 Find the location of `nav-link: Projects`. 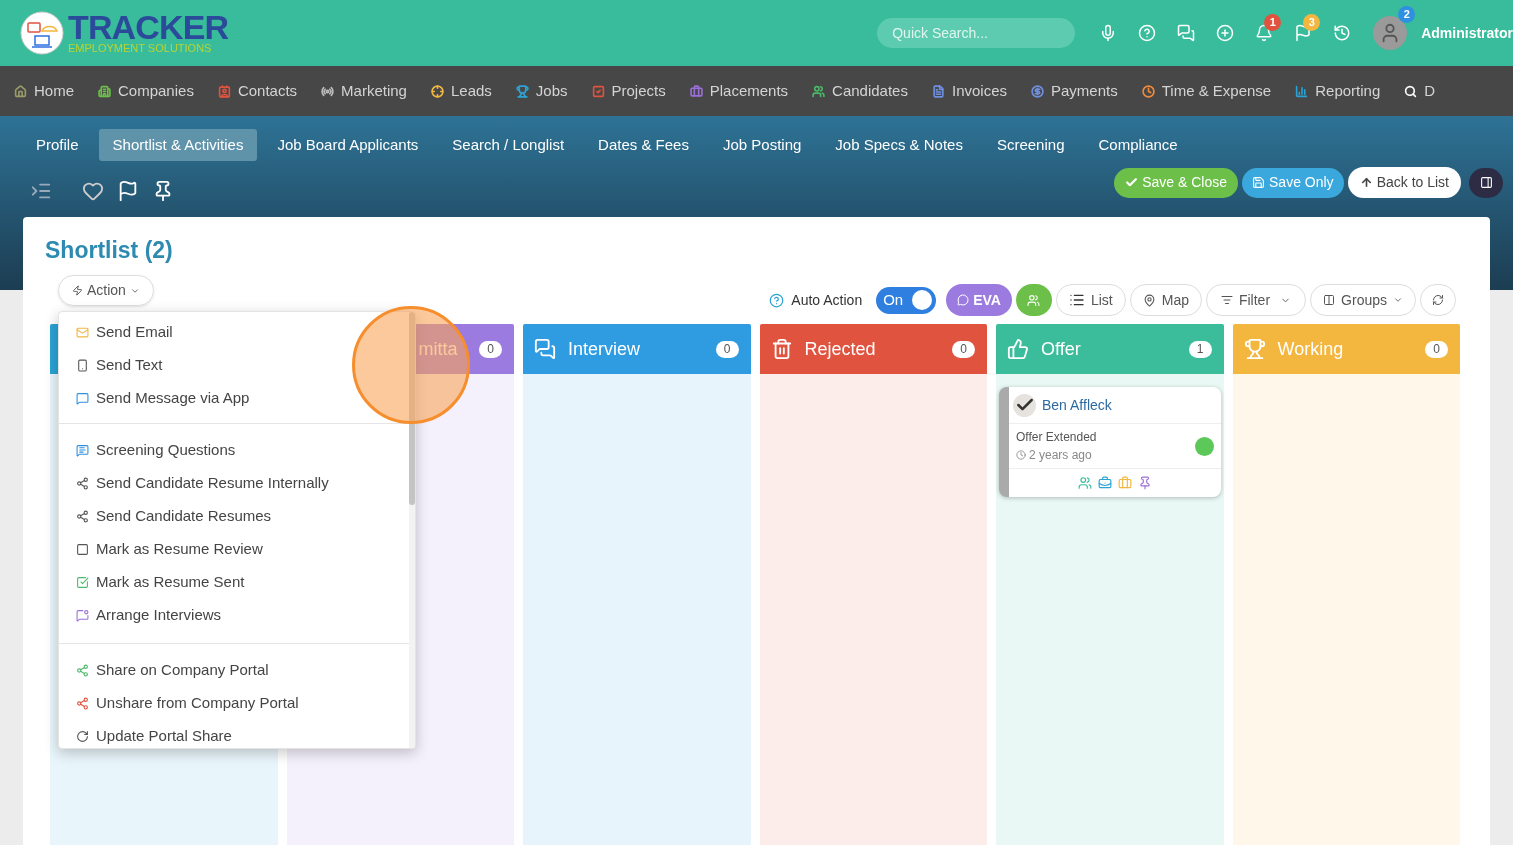

nav-link: Projects is located at coordinates (638, 91).